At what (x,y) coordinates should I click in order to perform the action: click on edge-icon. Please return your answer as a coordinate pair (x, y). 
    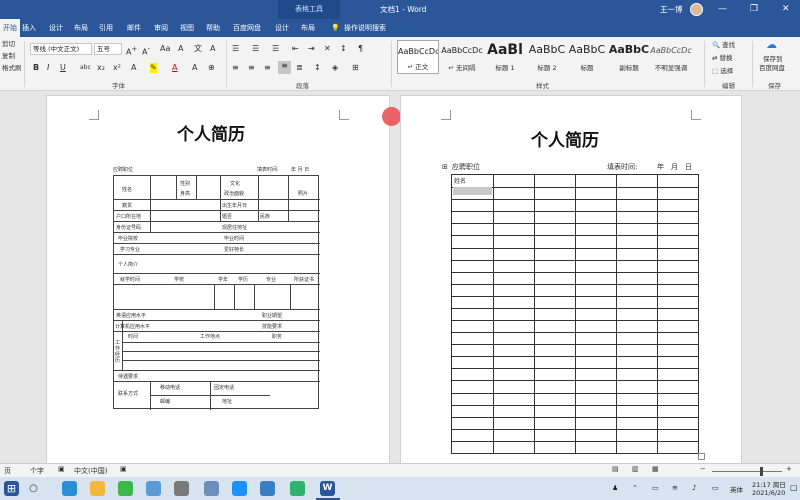
    Looking at the image, I should click on (69, 488).